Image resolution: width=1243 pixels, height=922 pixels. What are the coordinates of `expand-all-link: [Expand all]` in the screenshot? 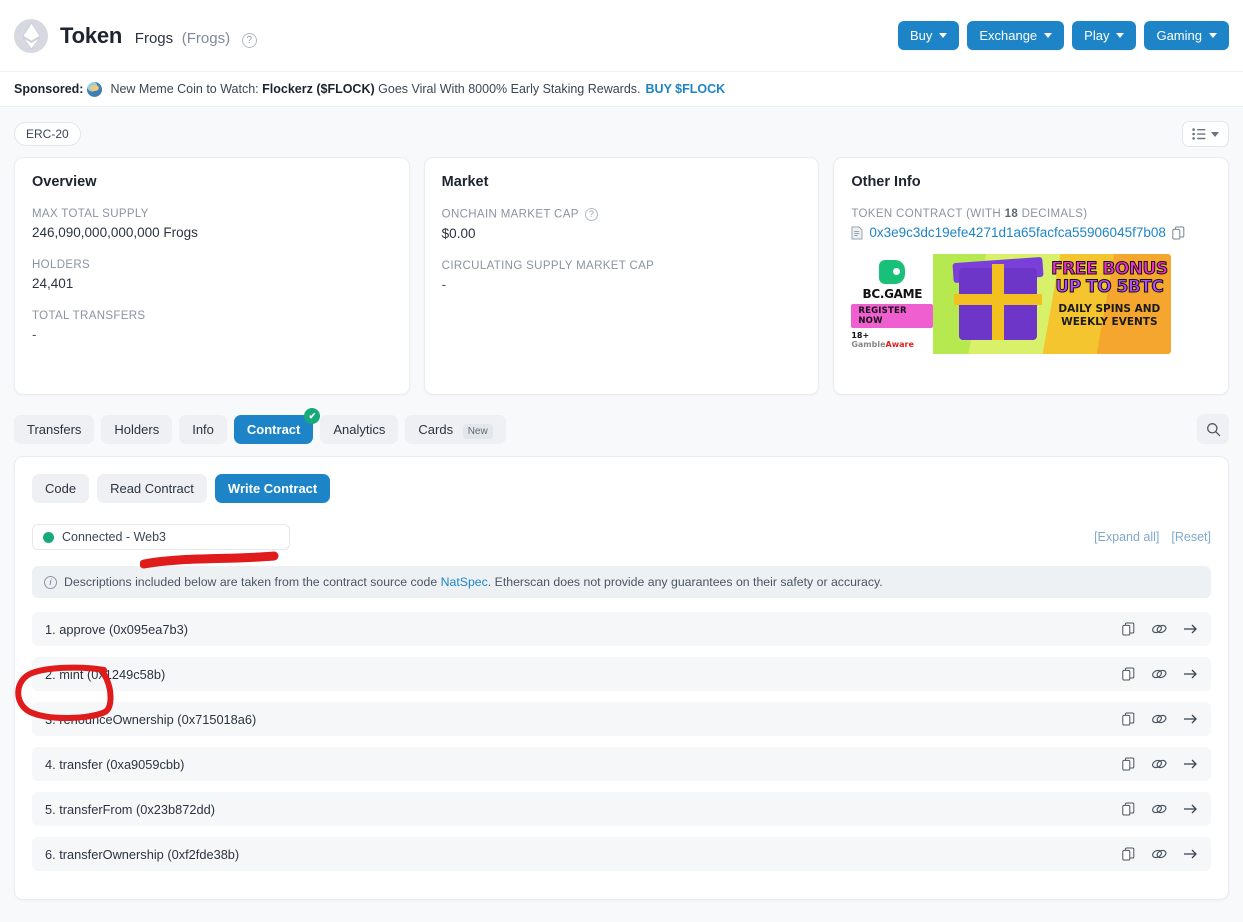 It's located at (1126, 537).